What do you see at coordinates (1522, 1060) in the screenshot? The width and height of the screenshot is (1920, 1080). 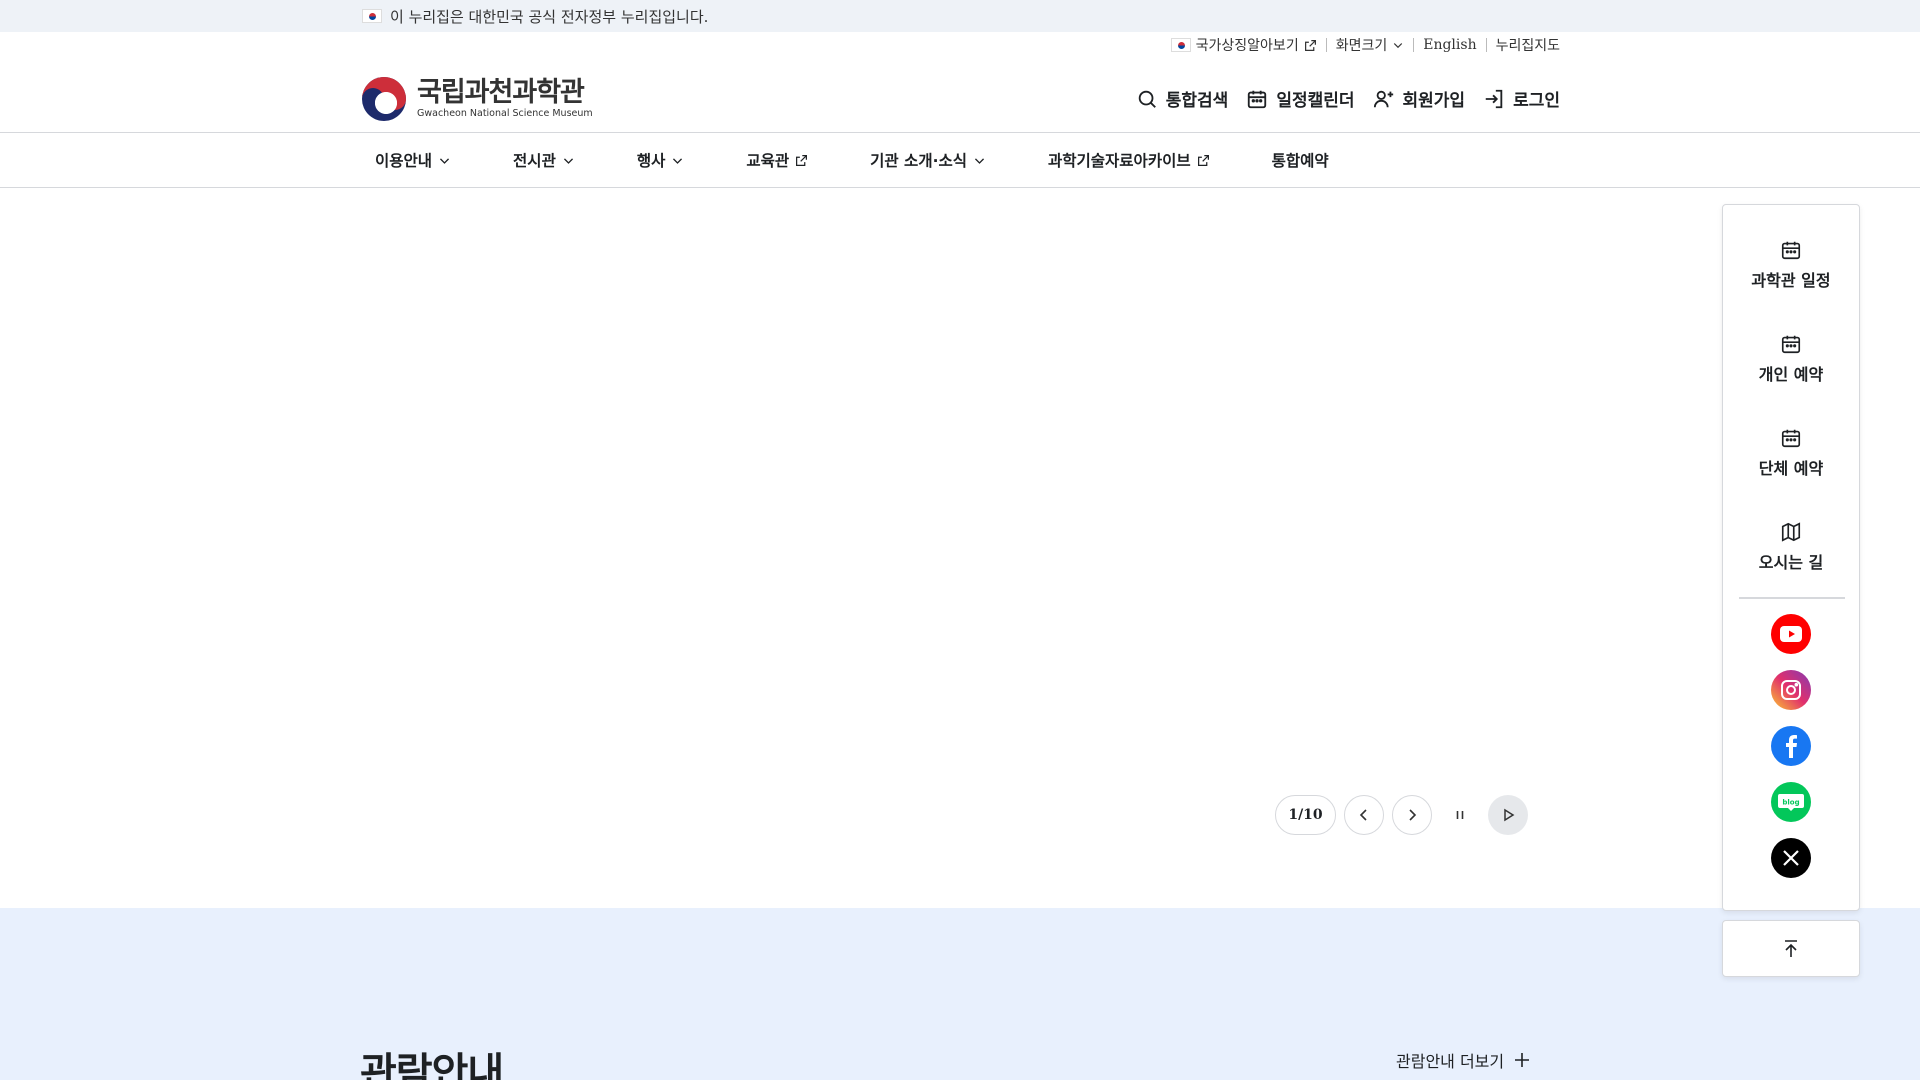 I see `plus-icon` at bounding box center [1522, 1060].